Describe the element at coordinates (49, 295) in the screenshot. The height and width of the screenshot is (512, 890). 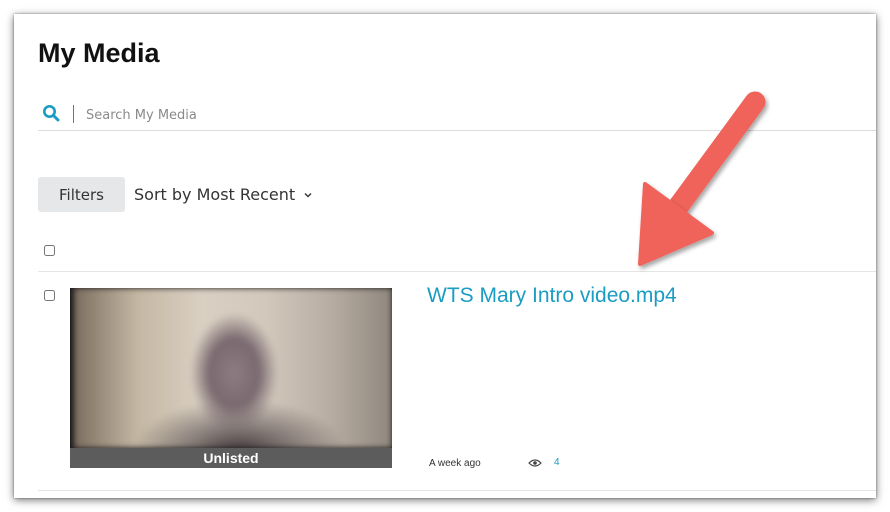
I see `row-checkbox` at that location.